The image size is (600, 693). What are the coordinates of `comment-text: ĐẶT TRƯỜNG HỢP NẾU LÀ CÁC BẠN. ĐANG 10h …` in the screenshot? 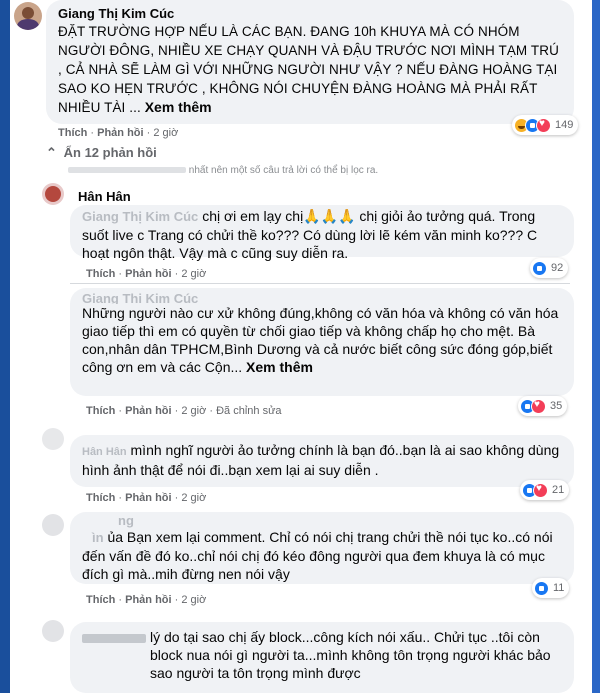 It's located at (308, 69).